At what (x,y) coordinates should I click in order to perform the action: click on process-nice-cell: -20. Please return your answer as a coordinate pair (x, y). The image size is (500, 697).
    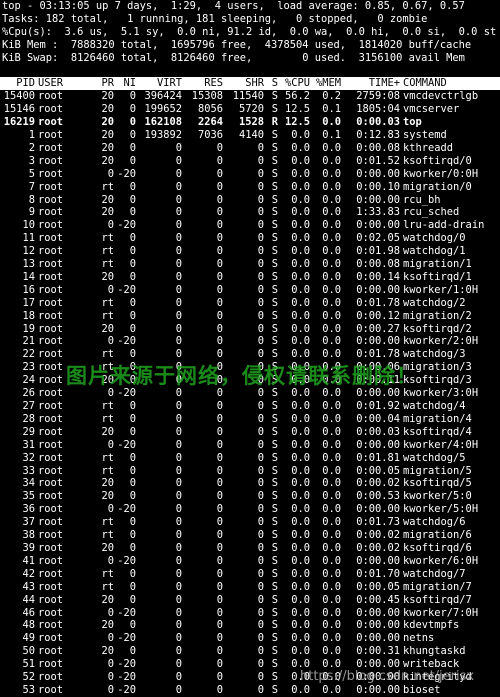
    Looking at the image, I should click on (126, 677).